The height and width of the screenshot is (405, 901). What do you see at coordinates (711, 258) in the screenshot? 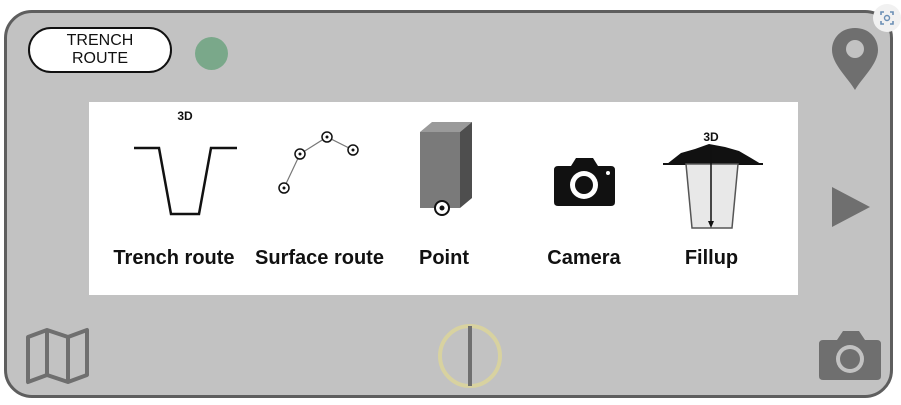
I see `fillup-label: Fillup` at bounding box center [711, 258].